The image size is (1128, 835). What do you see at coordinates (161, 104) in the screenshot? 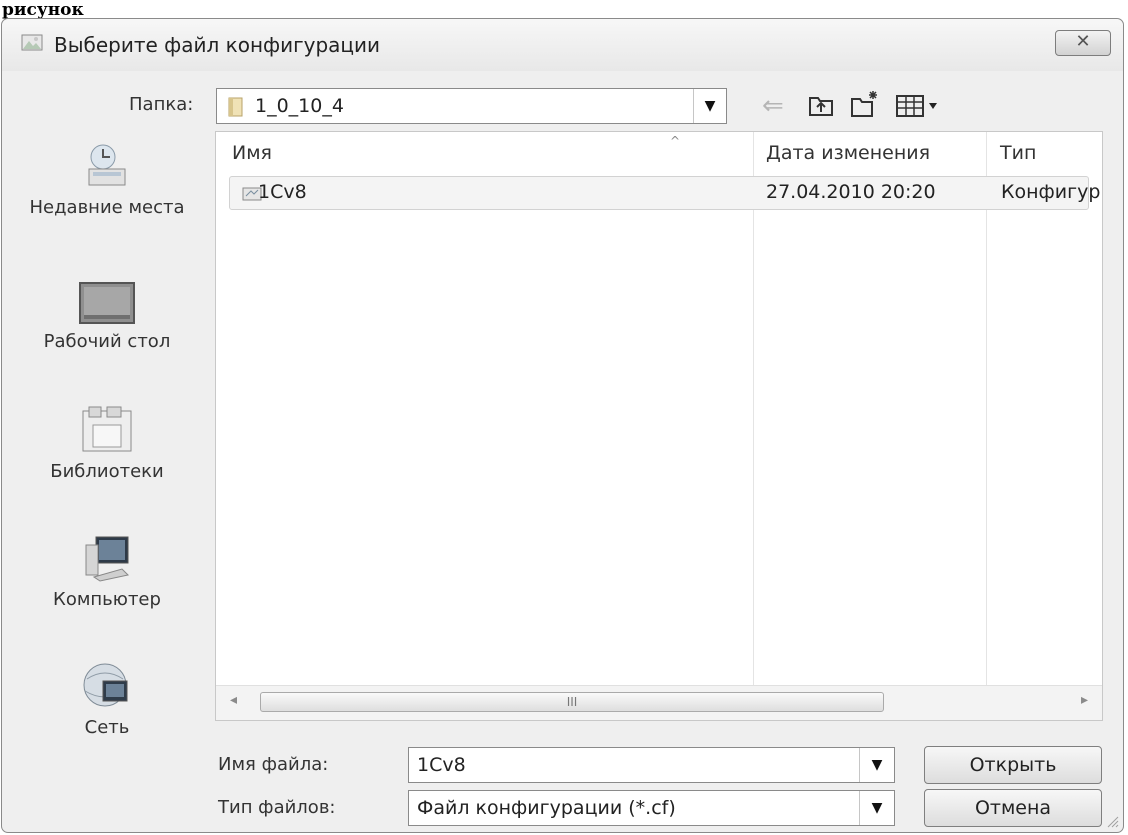
I see `folder-label: Папка:` at bounding box center [161, 104].